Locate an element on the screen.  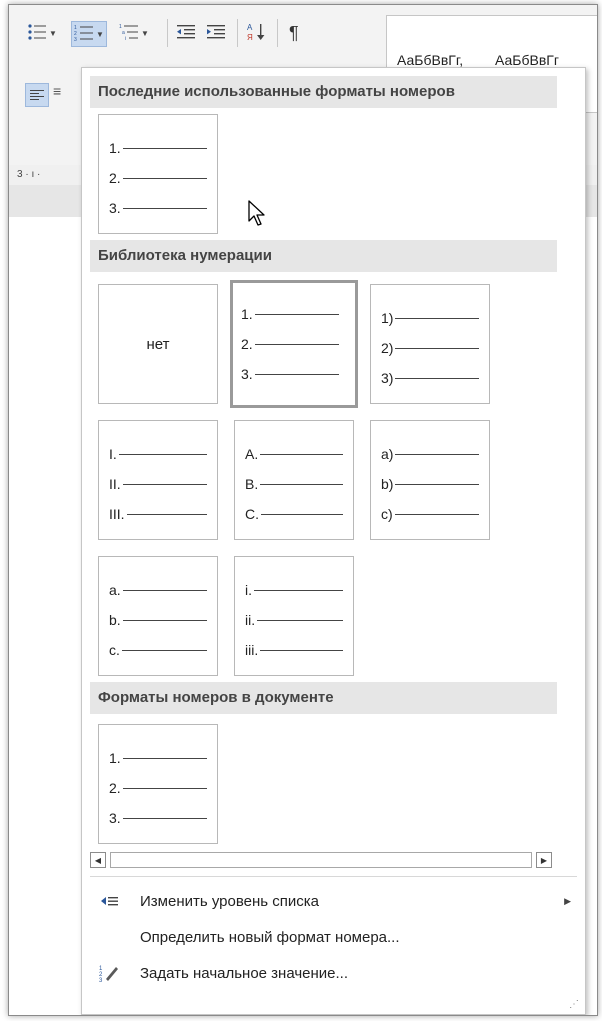
change-list-level-item: Изменить уровень списка ▶ is located at coordinates (333, 901).